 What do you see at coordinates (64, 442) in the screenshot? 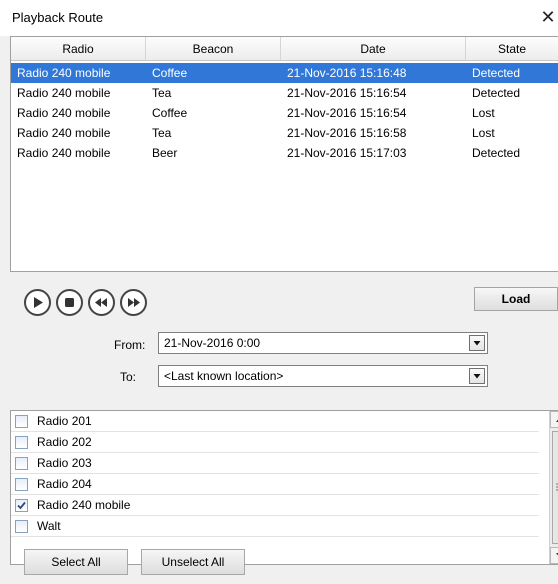
I see `list-item-label: Radio 202` at bounding box center [64, 442].